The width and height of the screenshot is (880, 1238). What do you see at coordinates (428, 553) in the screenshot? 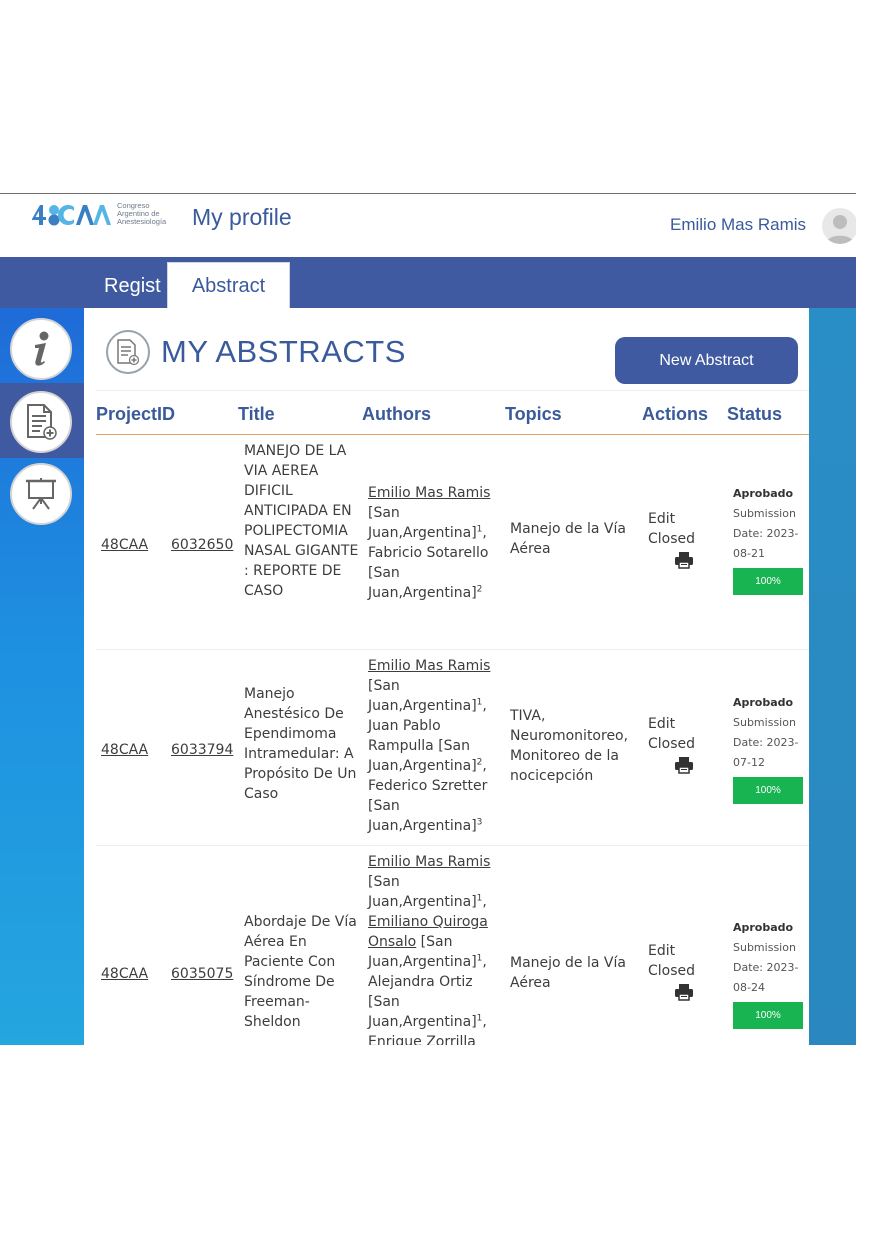
I see `author-line: Fabricio Sotarello` at bounding box center [428, 553].